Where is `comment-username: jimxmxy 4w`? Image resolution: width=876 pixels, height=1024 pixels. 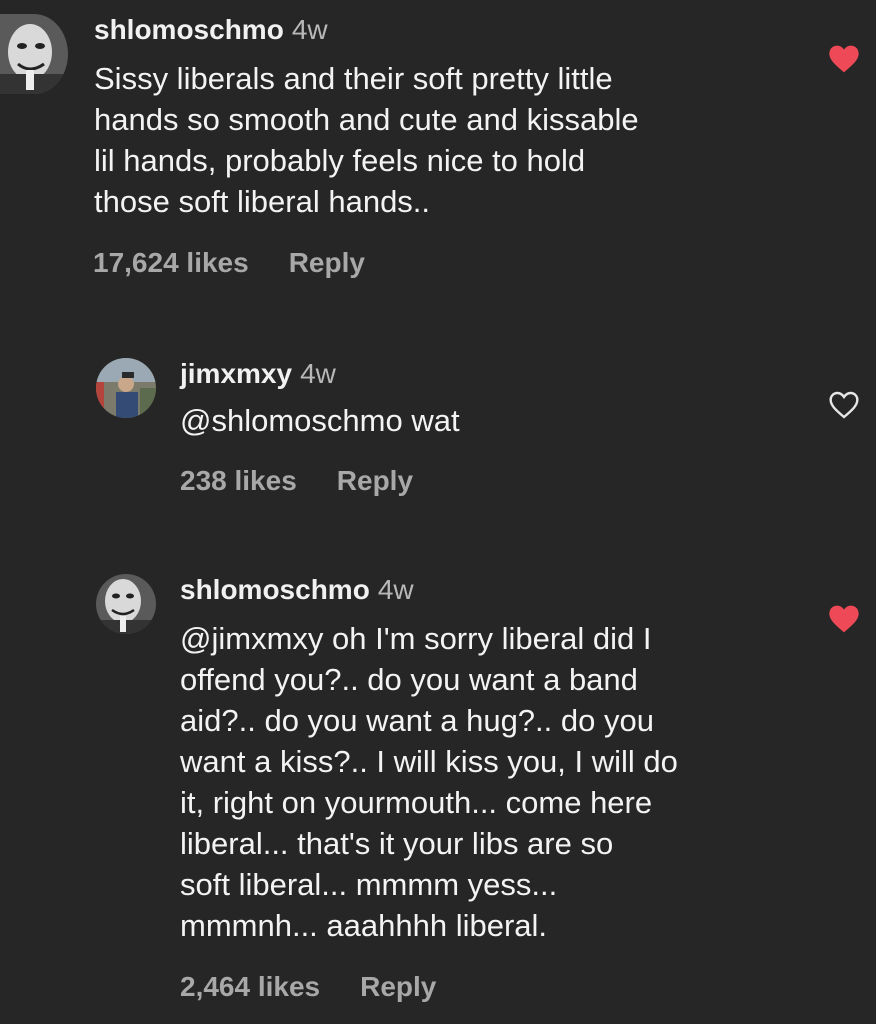
comment-username: jimxmxy 4w is located at coordinates (258, 374).